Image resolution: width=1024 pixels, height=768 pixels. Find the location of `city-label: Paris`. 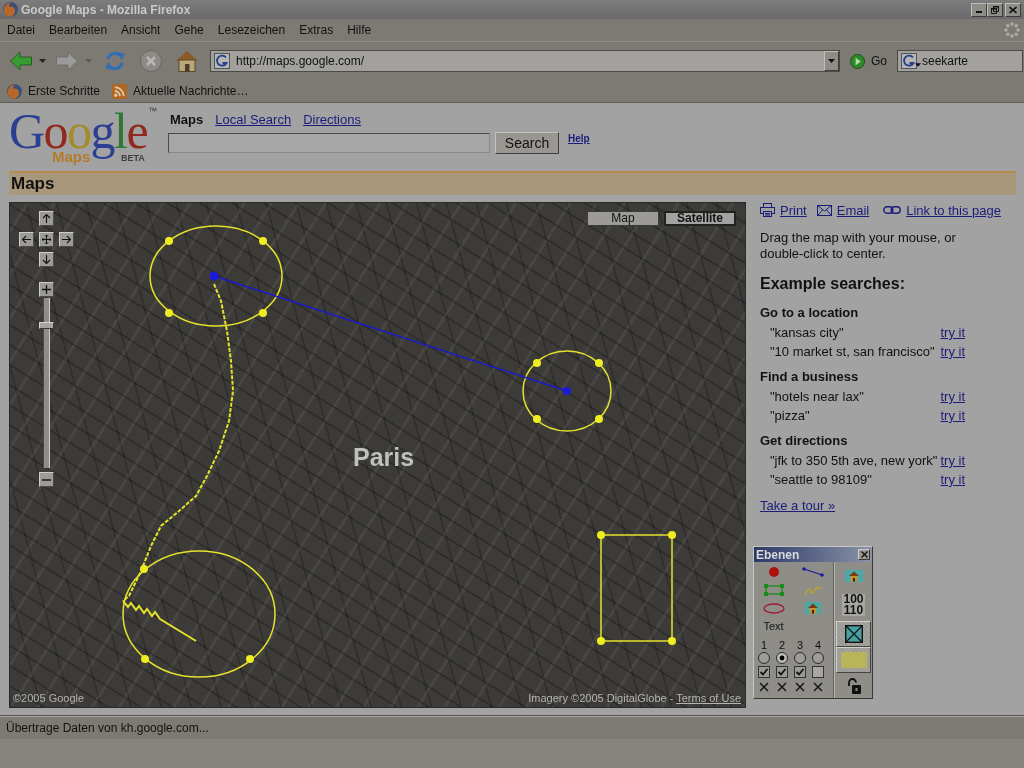

city-label: Paris is located at coordinates (384, 457).